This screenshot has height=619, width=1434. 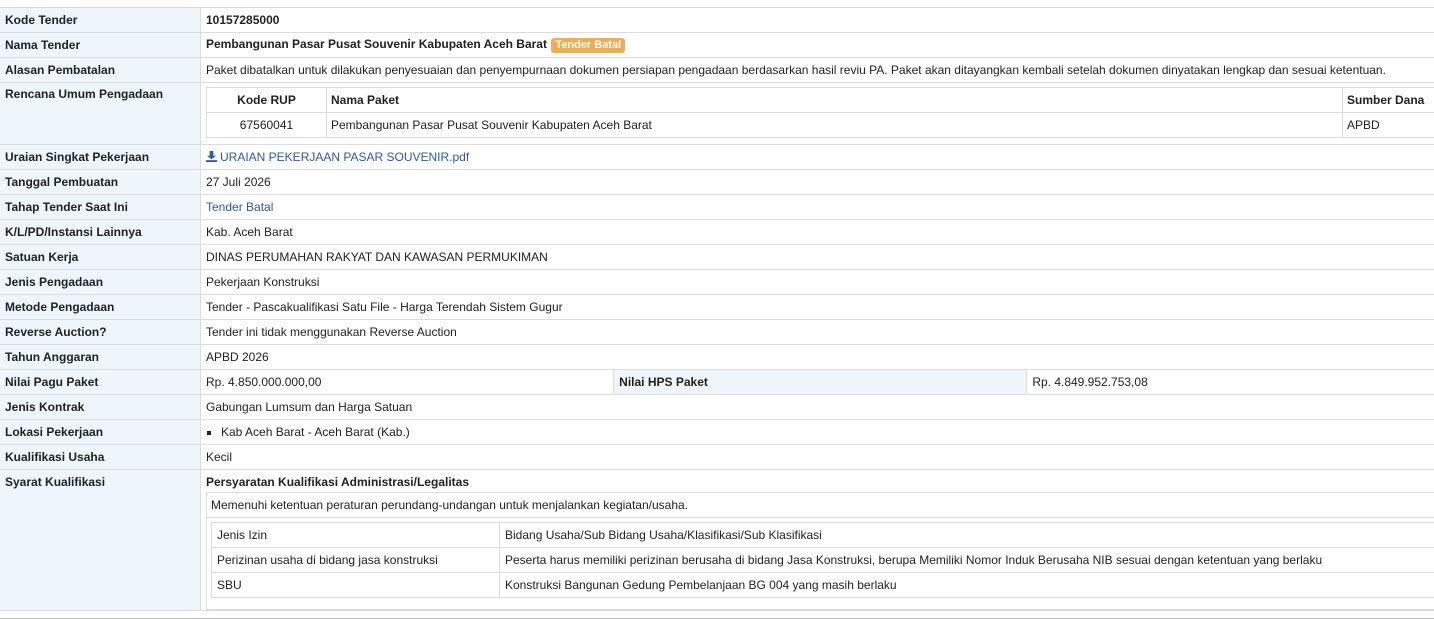 I want to click on lokasi-list: Kab Aceh Barat - Aceh Barat (Kab.), so click(x=820, y=432).